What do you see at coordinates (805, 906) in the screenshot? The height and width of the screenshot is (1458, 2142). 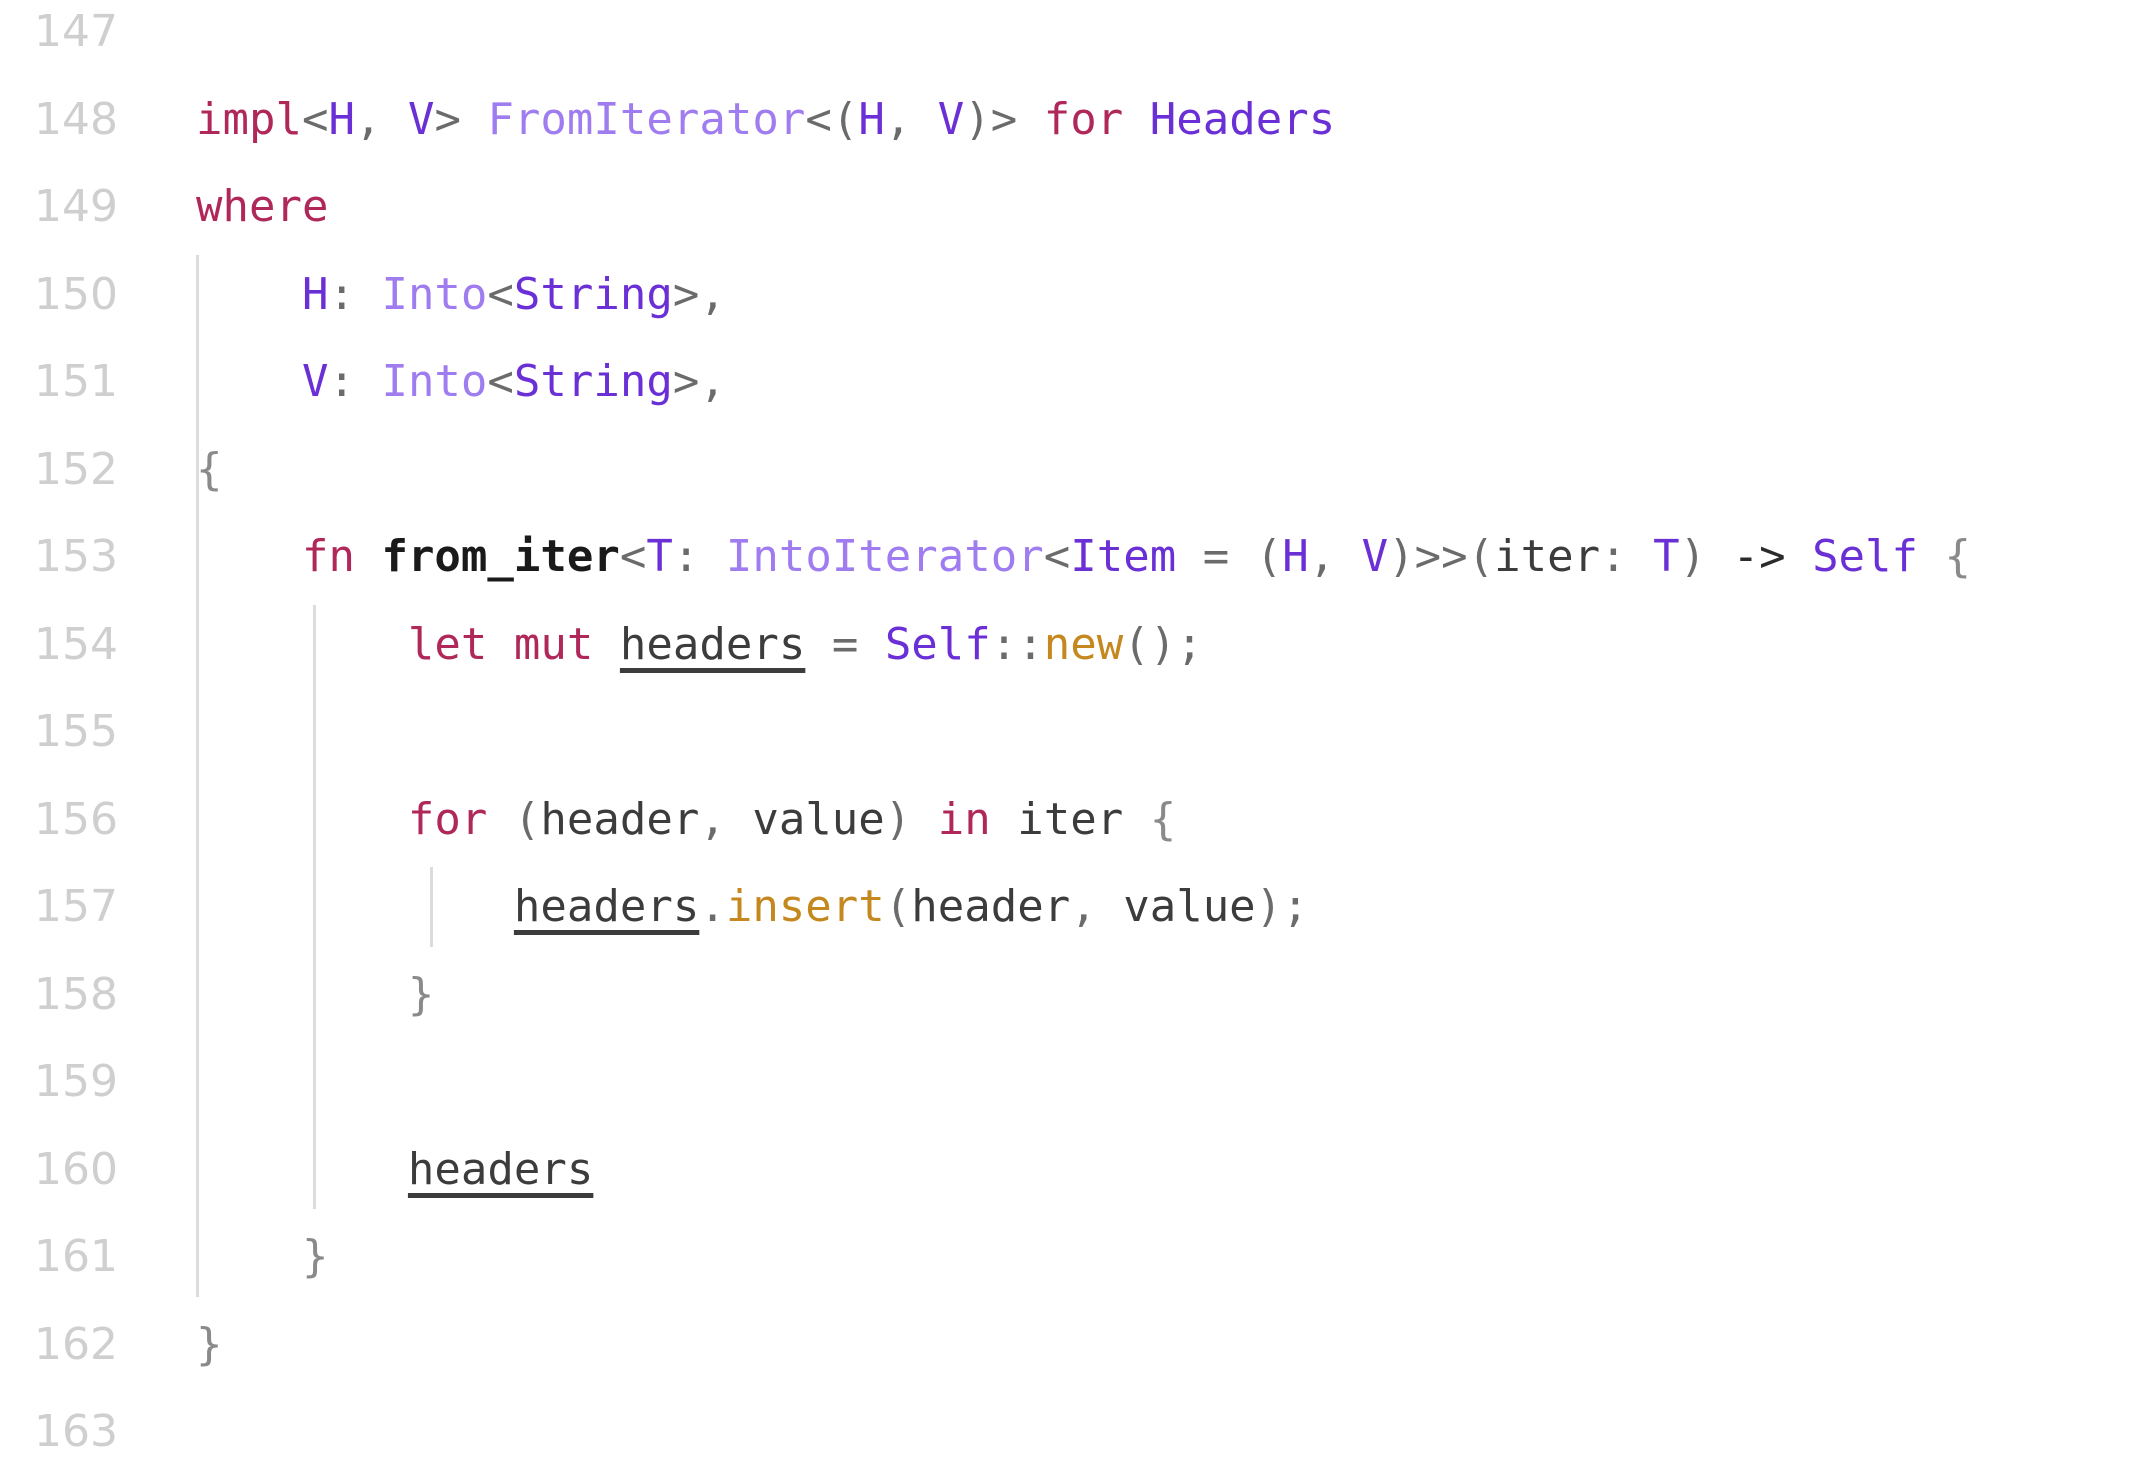 I see `code-token: insert` at bounding box center [805, 906].